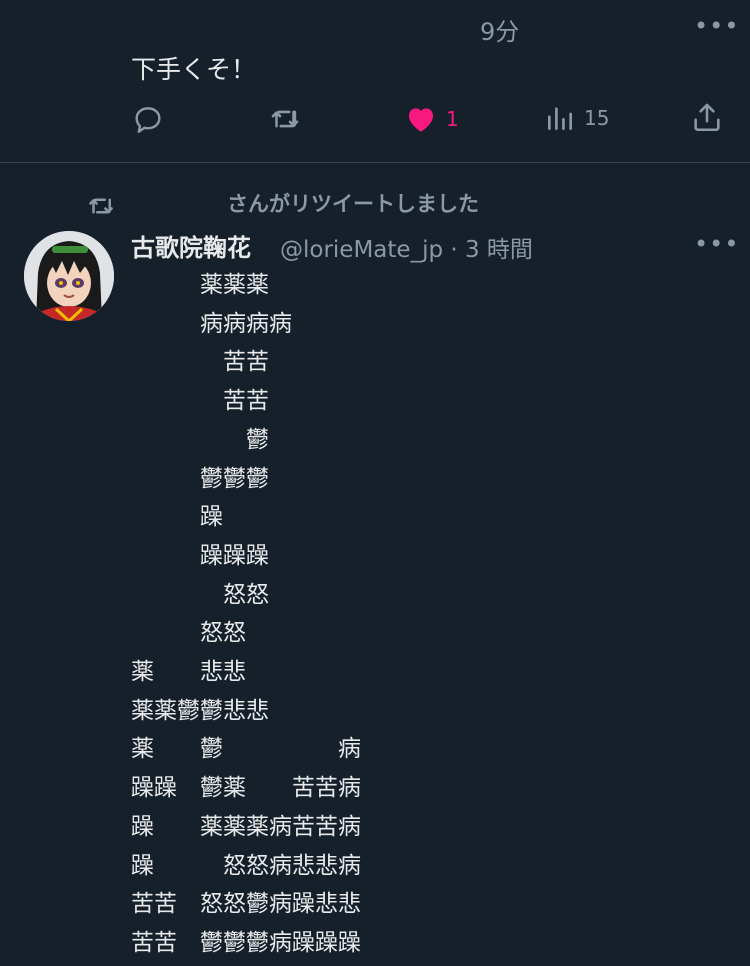 This screenshot has width=750, height=966. I want to click on views-count: 15, so click(597, 118).